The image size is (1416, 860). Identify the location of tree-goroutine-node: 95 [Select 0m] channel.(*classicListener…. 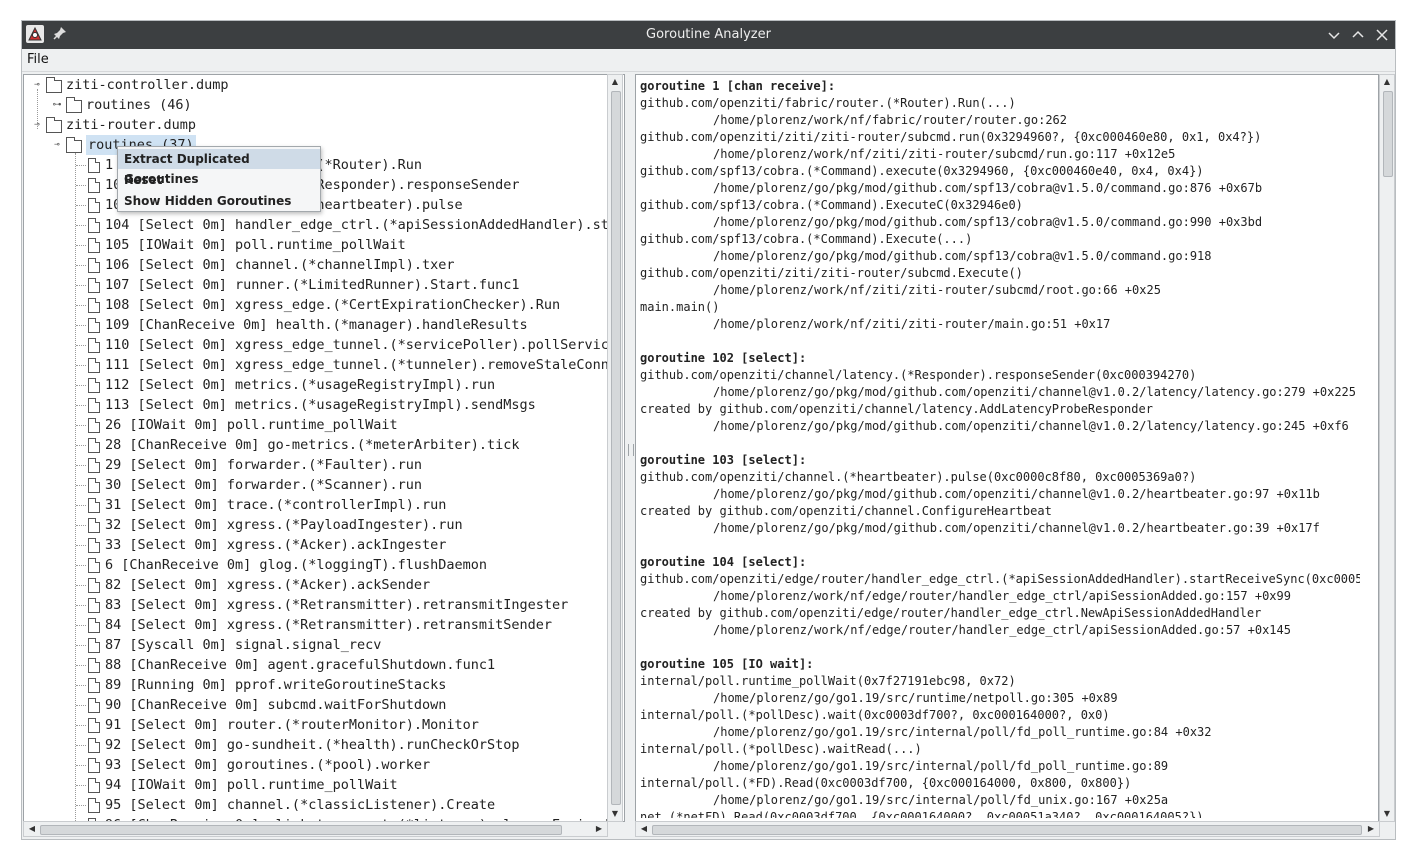
(316, 805).